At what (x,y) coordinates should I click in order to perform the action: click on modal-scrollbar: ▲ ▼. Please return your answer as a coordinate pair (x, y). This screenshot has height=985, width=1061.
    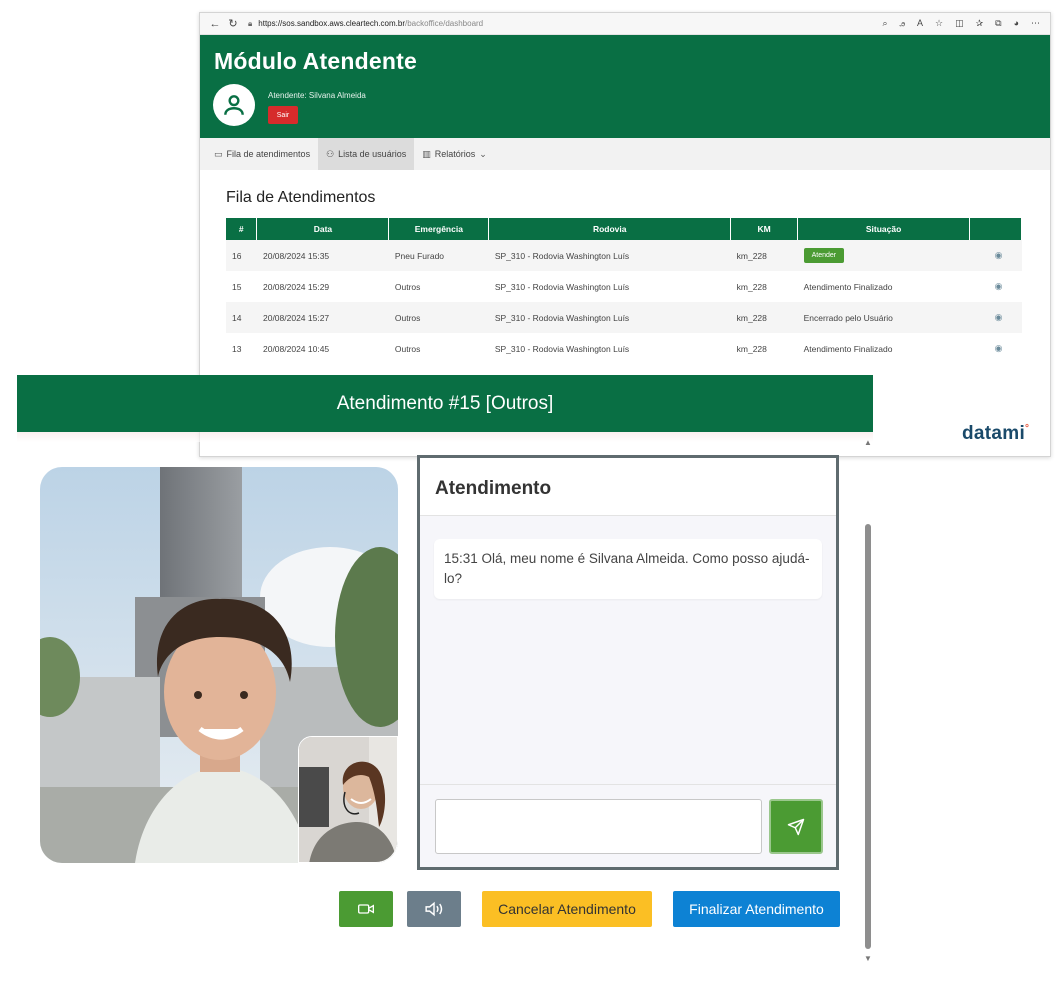
    Looking at the image, I should click on (867, 699).